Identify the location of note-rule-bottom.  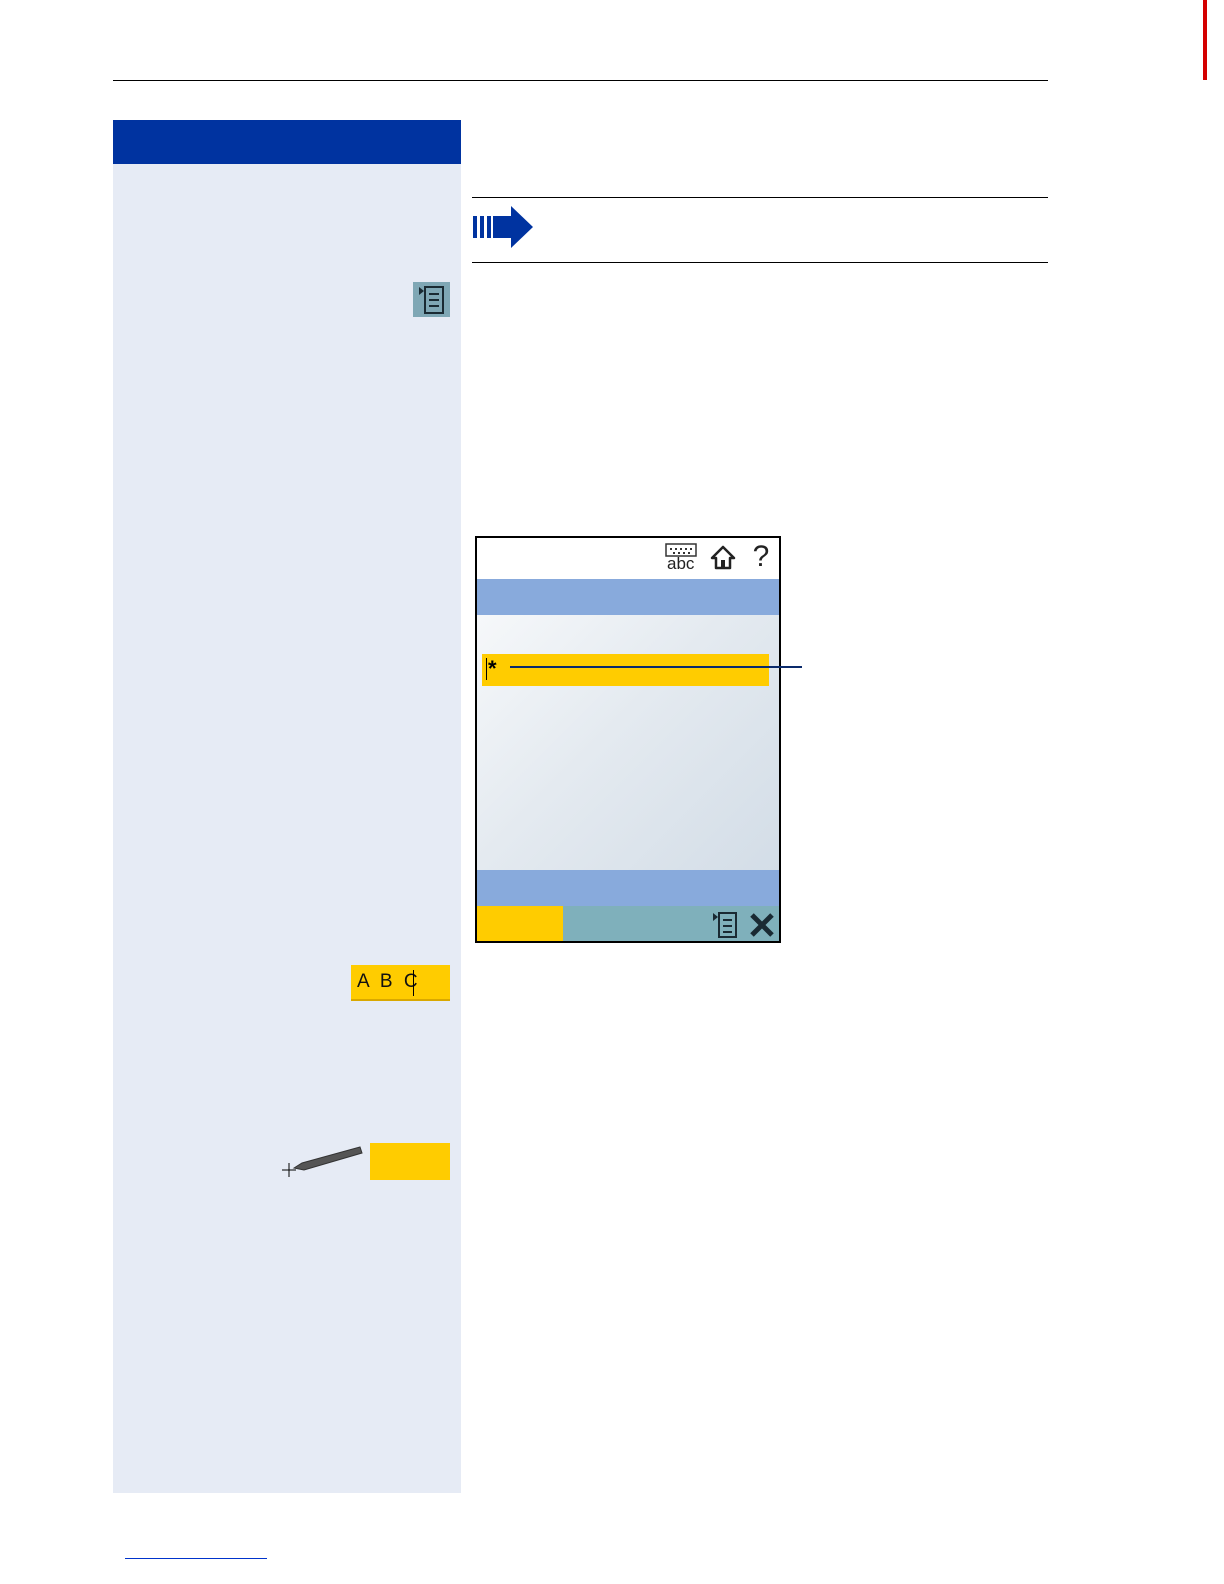
(760, 262).